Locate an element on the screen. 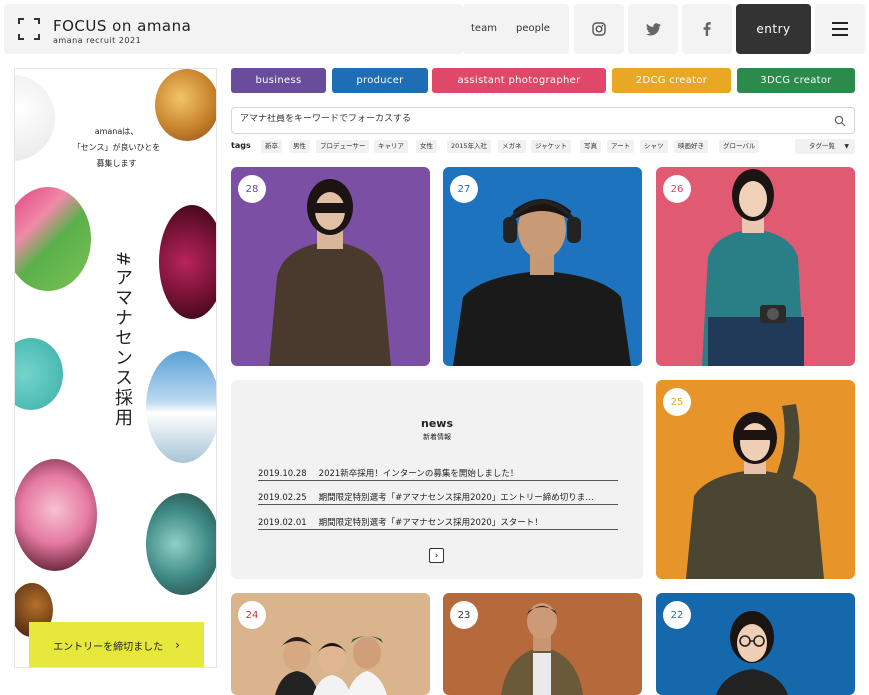 The width and height of the screenshot is (869, 695). category-button-3dcg-creator: 3DCG creator is located at coordinates (796, 80).